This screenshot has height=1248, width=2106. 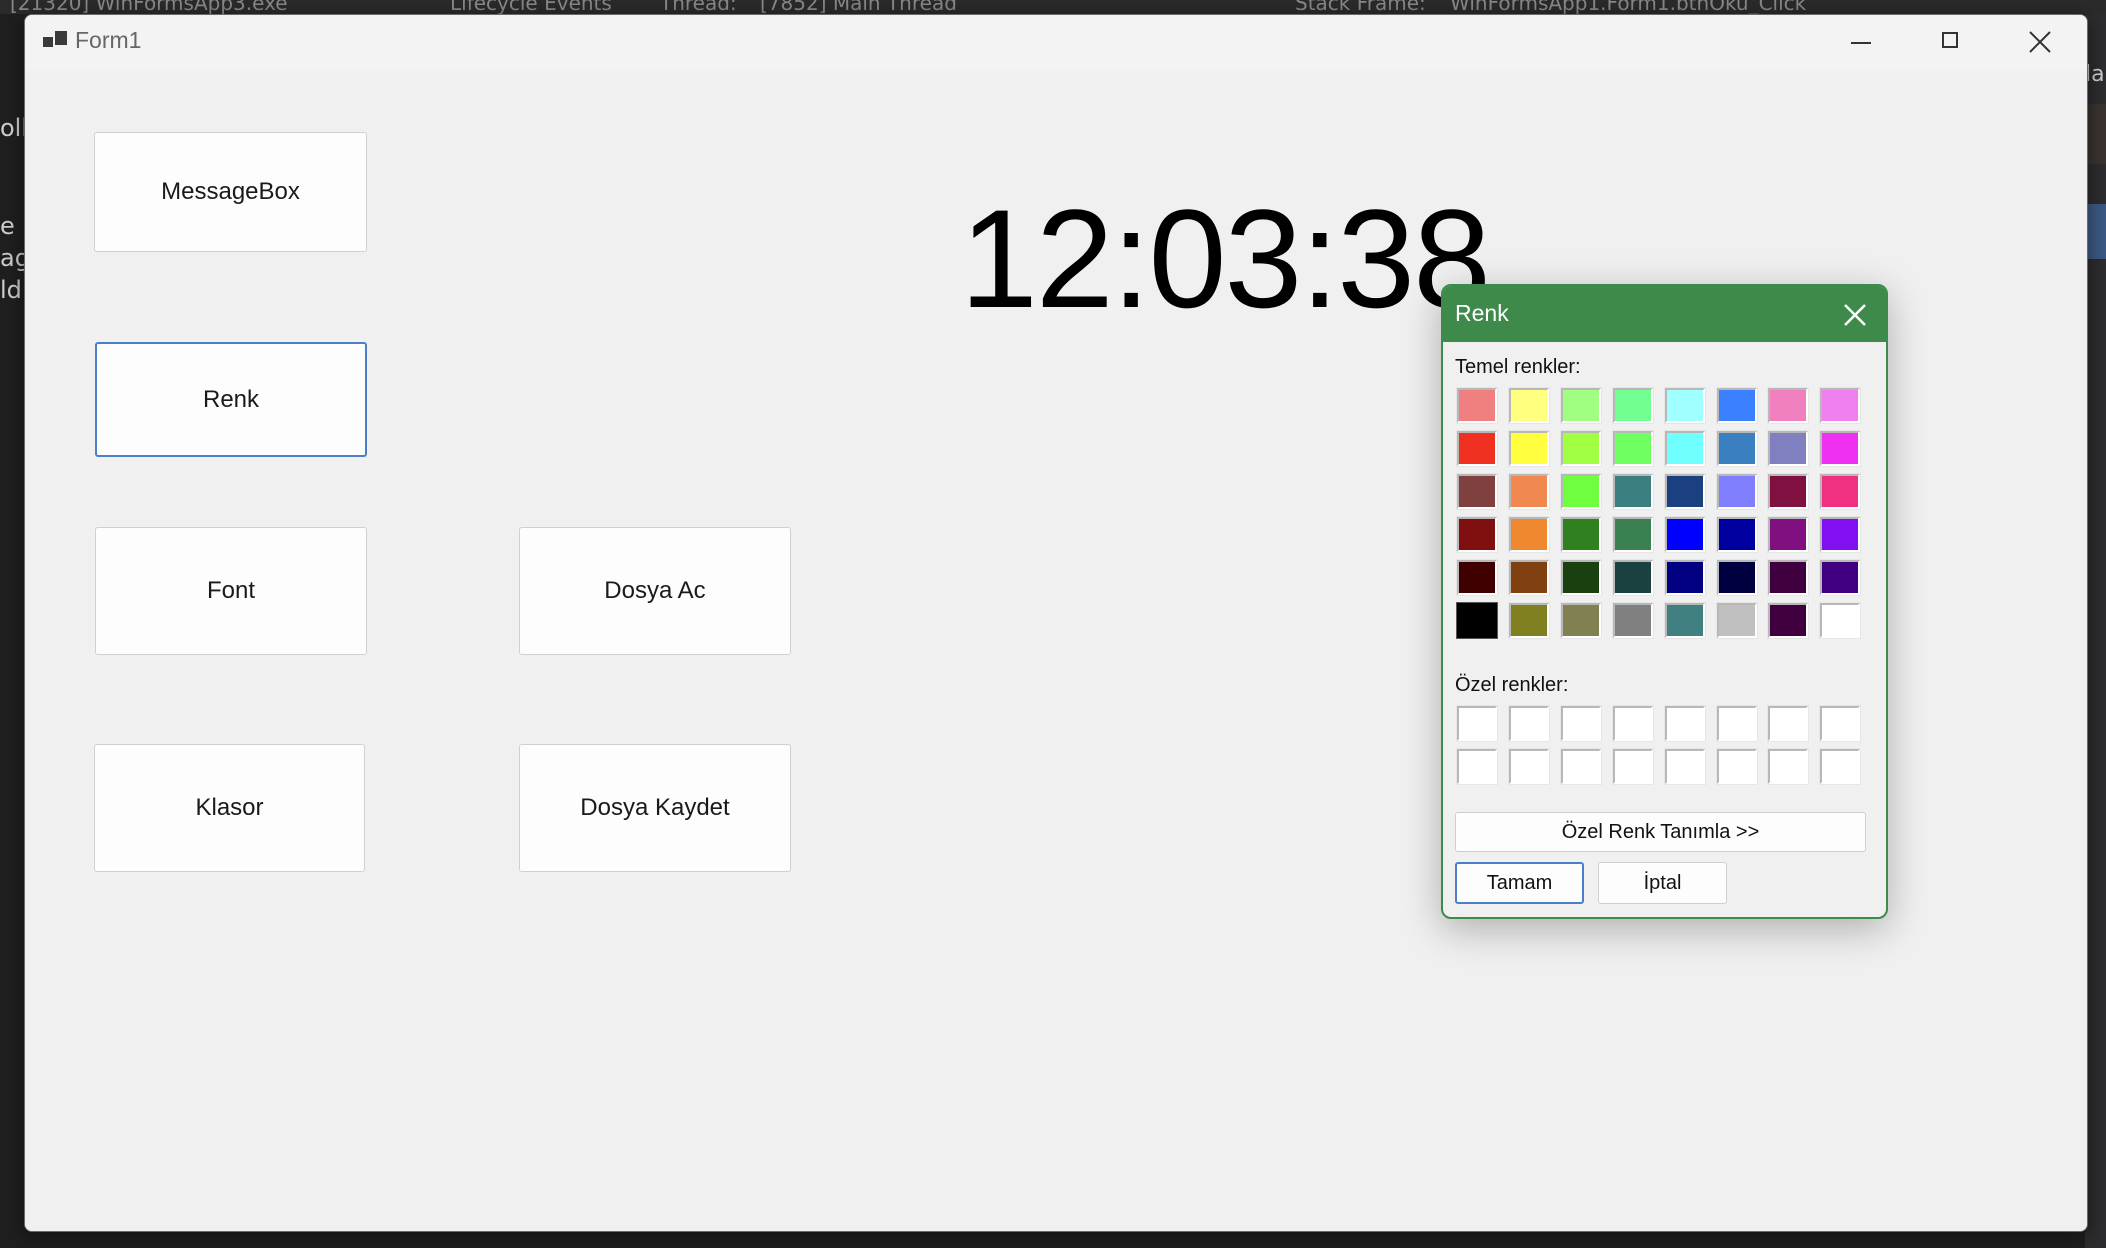 I want to click on klasor-button: Klasor, so click(x=229, y=808).